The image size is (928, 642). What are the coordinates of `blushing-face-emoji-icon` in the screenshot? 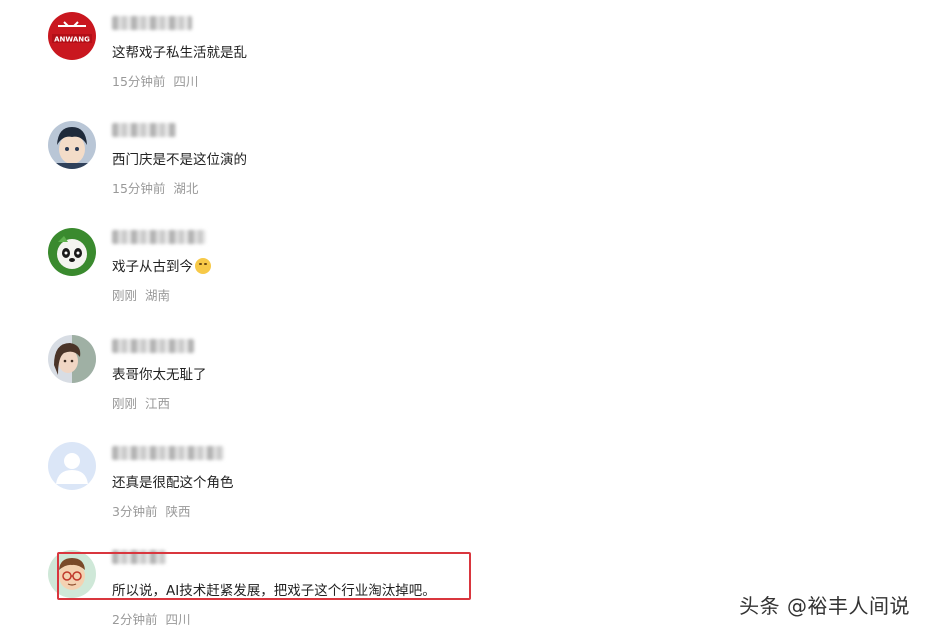 It's located at (203, 266).